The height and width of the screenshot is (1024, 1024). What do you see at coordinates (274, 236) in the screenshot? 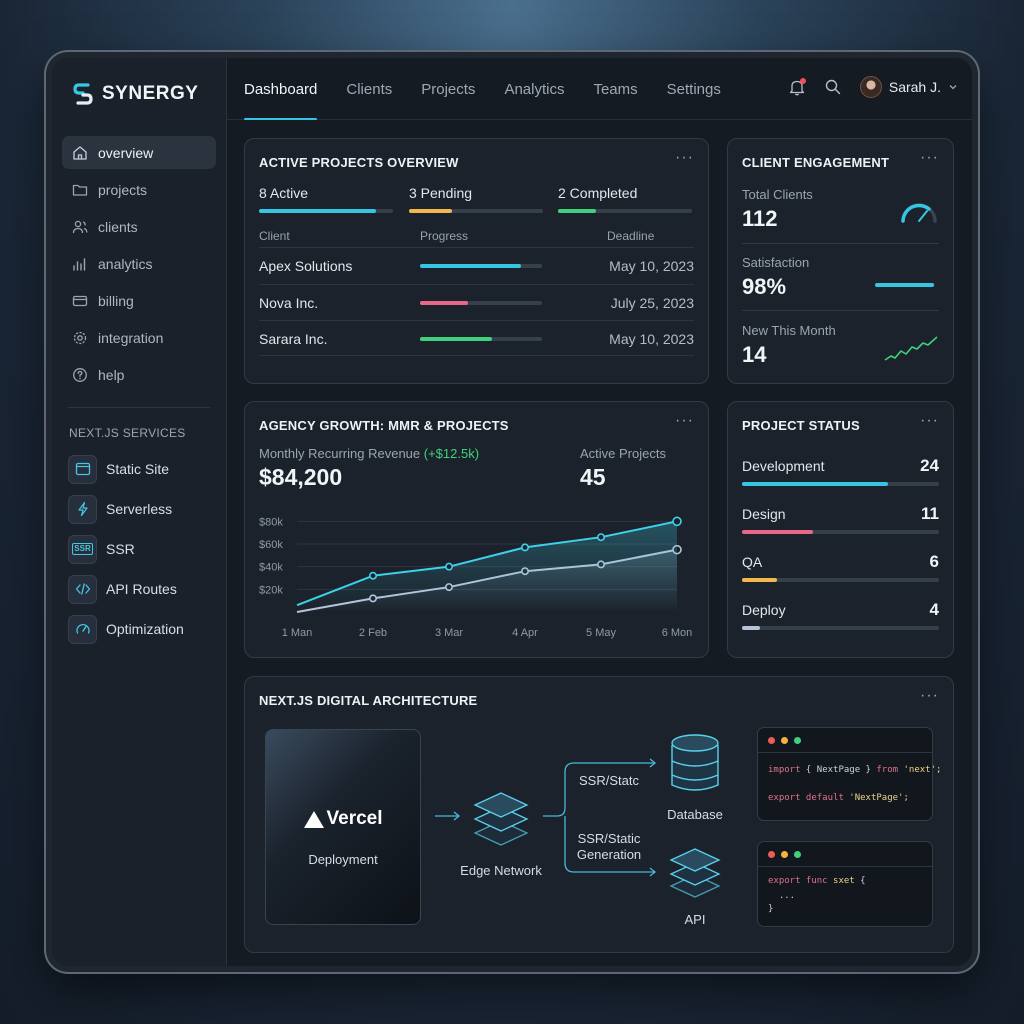
I see `column-header-client: Client` at bounding box center [274, 236].